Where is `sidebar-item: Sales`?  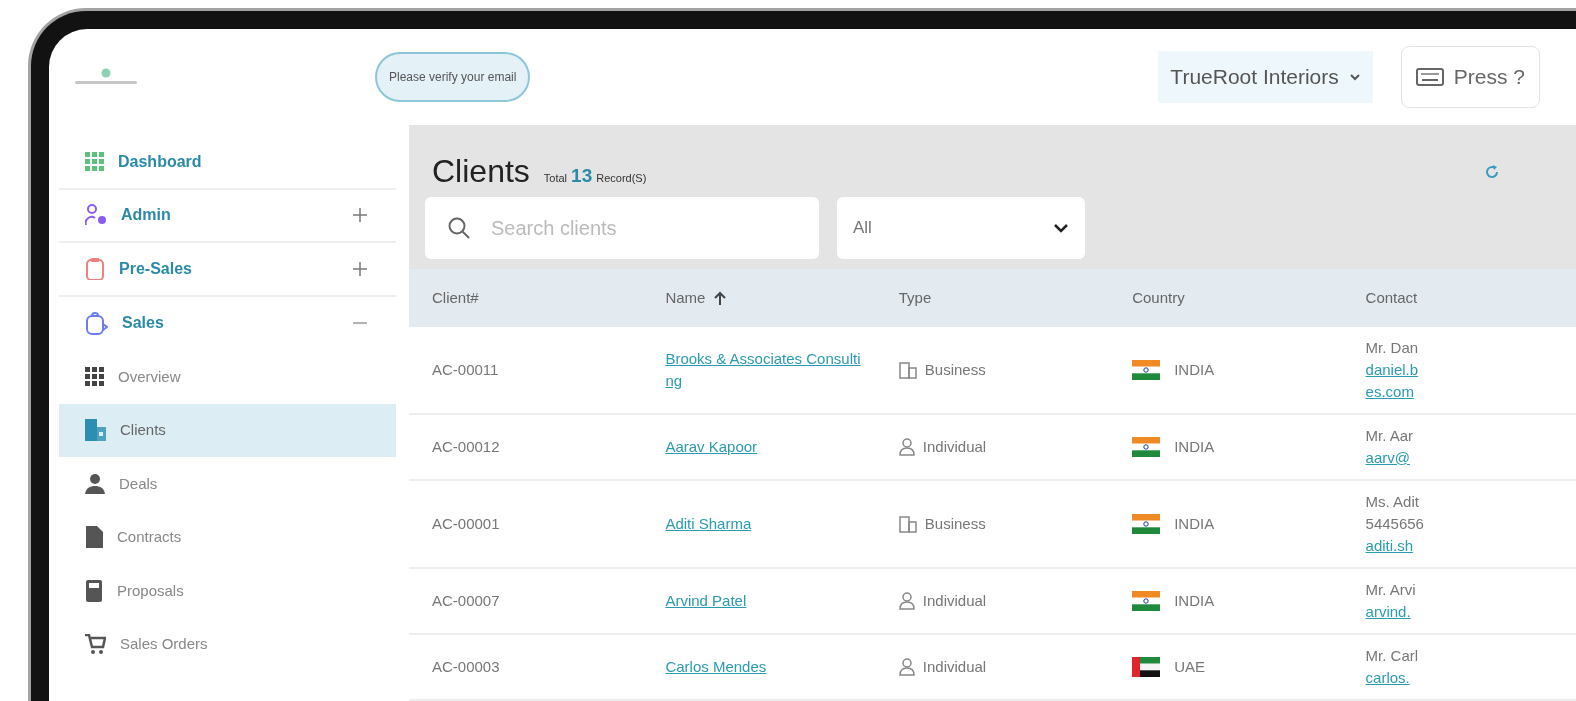 sidebar-item: Sales is located at coordinates (227, 323).